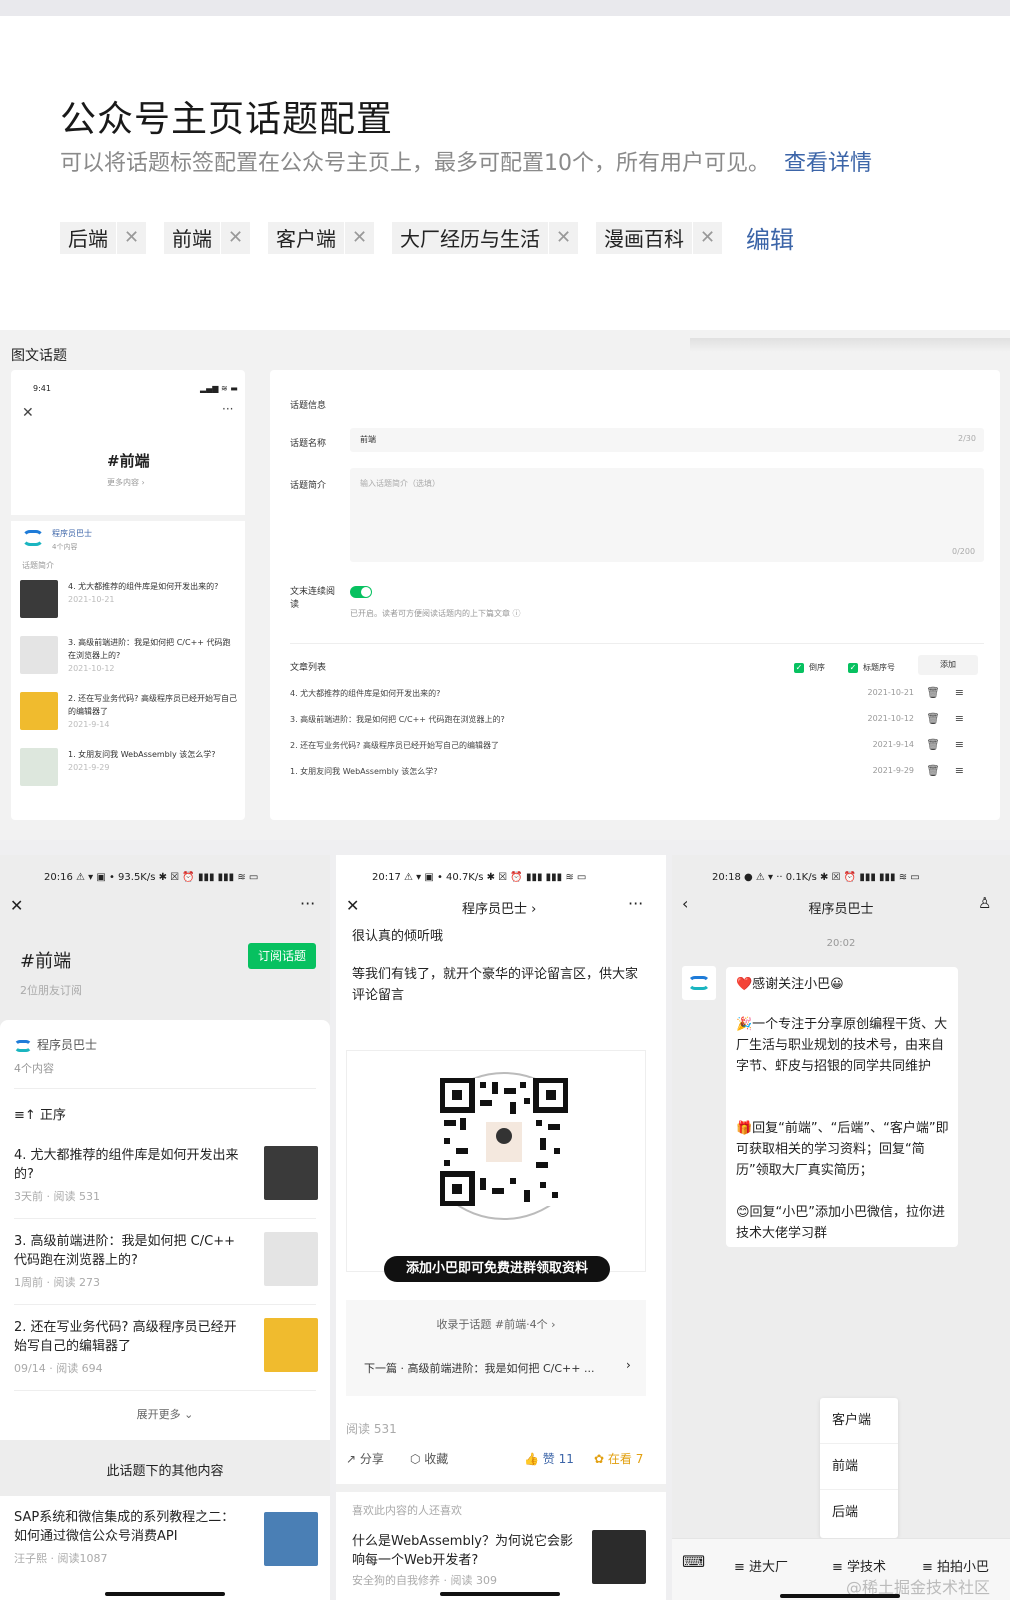 Image resolution: width=1010 pixels, height=1600 pixels. Describe the element at coordinates (142, 754) in the screenshot. I see `list-item-title: 1. 女朋友问我 WebAssembly 该怎么学?` at that location.